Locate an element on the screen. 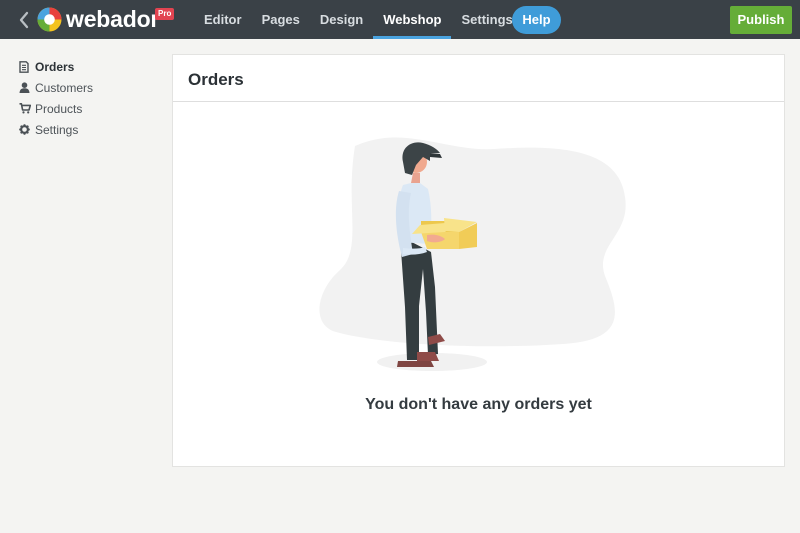 The height and width of the screenshot is (533, 800). back-arrow-icon is located at coordinates (24, 20).